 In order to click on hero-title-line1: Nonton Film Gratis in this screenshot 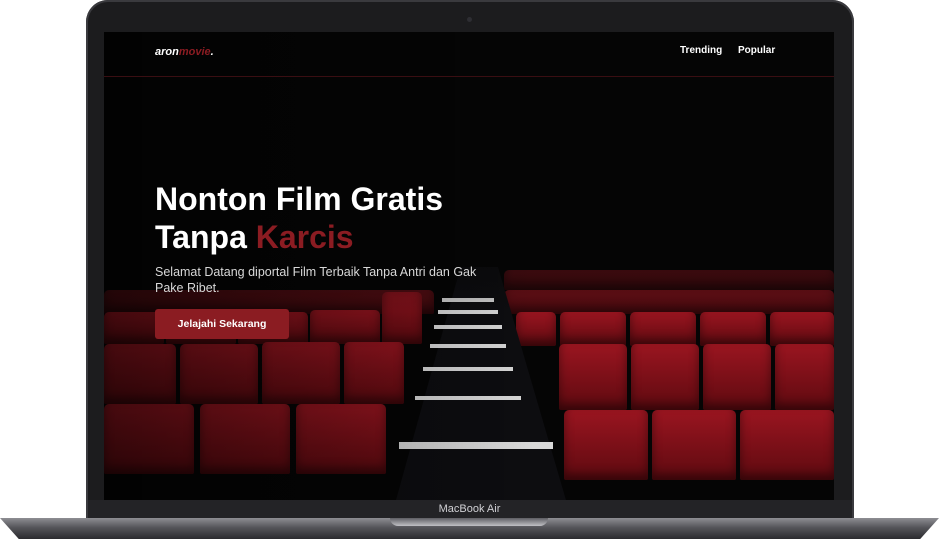, I will do `click(299, 199)`.